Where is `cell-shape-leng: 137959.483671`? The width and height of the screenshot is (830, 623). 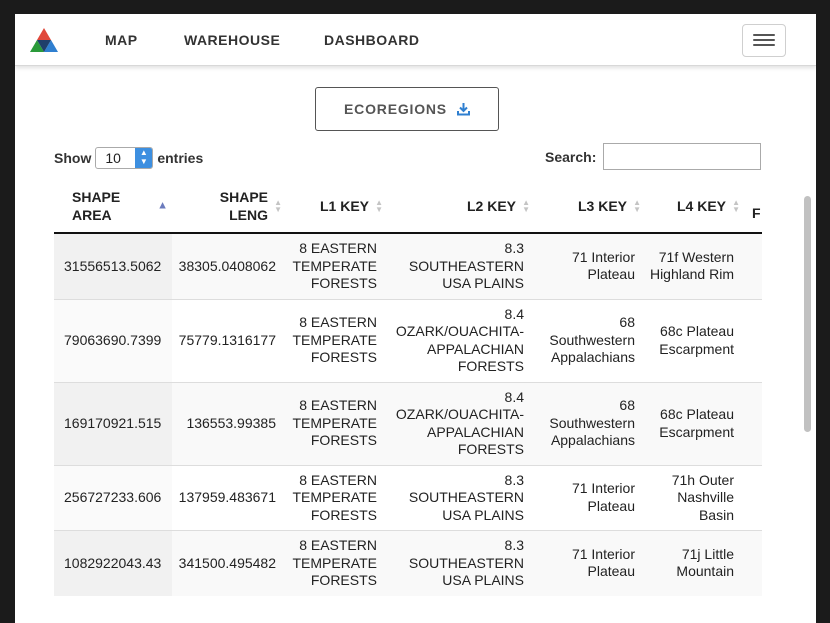
cell-shape-leng: 137959.483671 is located at coordinates (229, 497).